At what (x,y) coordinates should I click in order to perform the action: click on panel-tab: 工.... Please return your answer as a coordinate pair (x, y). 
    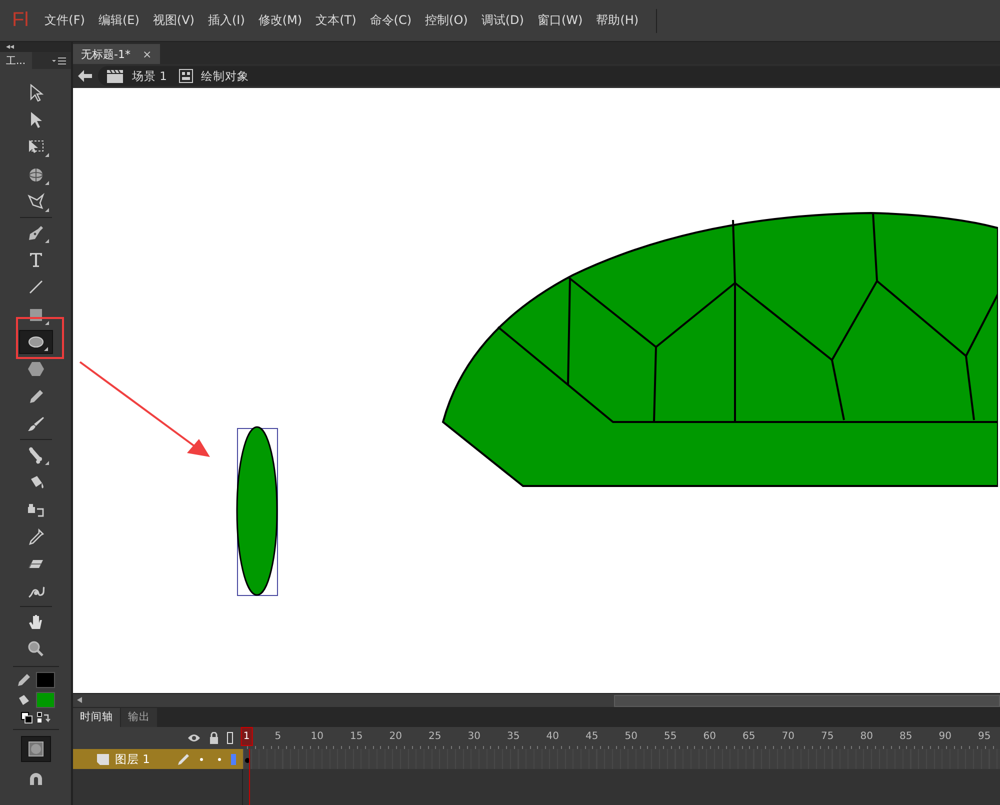
    Looking at the image, I should click on (16, 61).